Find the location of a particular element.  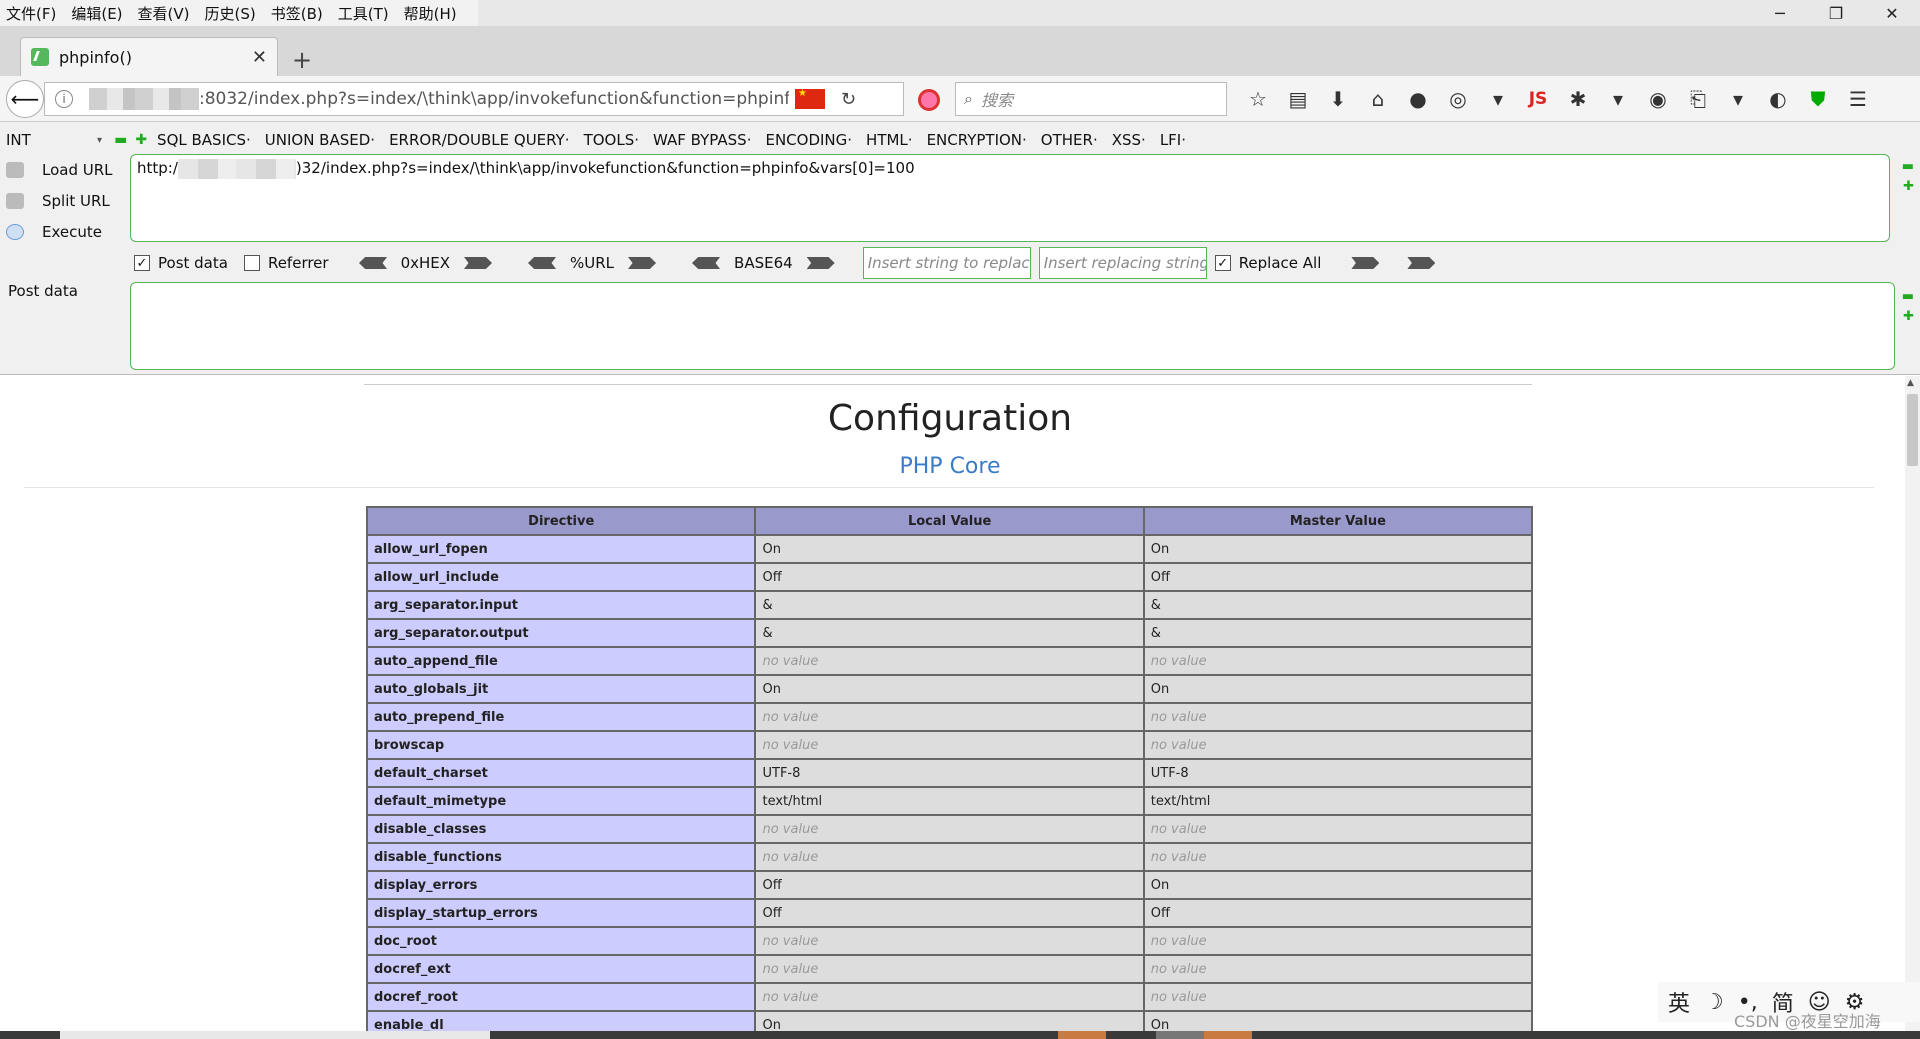

new-tab-button: + is located at coordinates (302, 60).